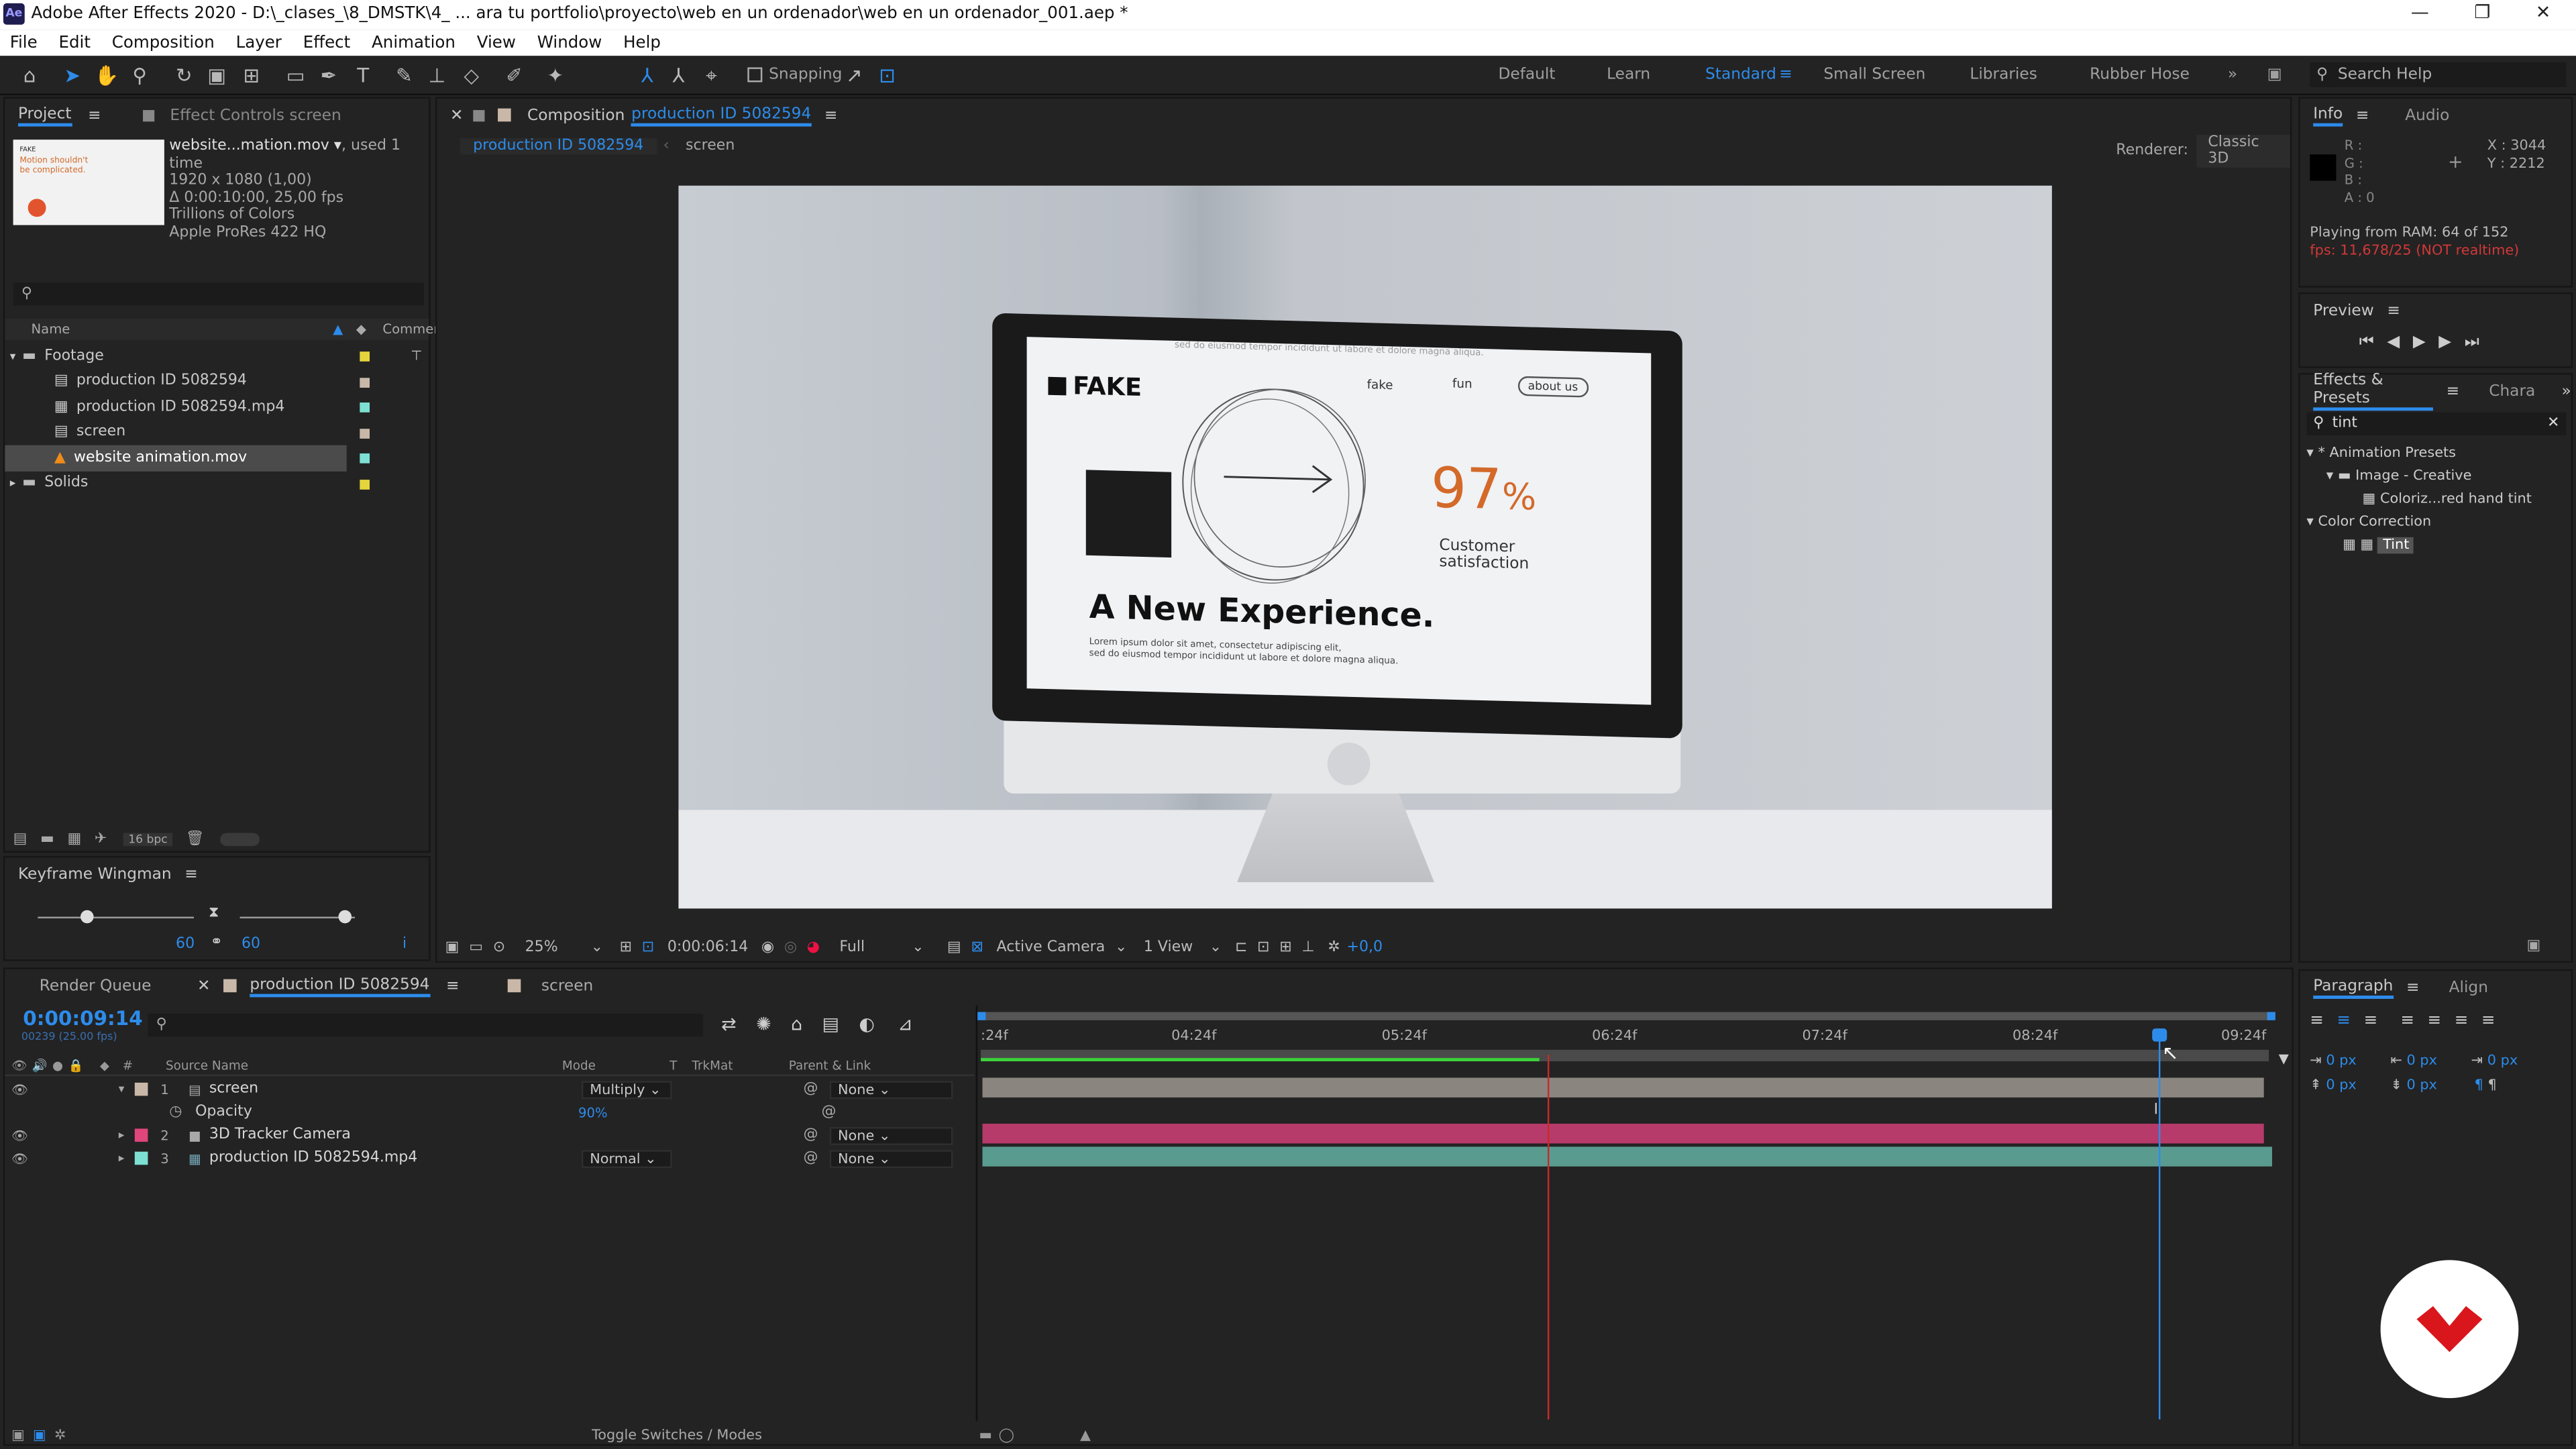  Describe the element at coordinates (1285, 947) in the screenshot. I see `timeline-icon: ⊞` at that location.